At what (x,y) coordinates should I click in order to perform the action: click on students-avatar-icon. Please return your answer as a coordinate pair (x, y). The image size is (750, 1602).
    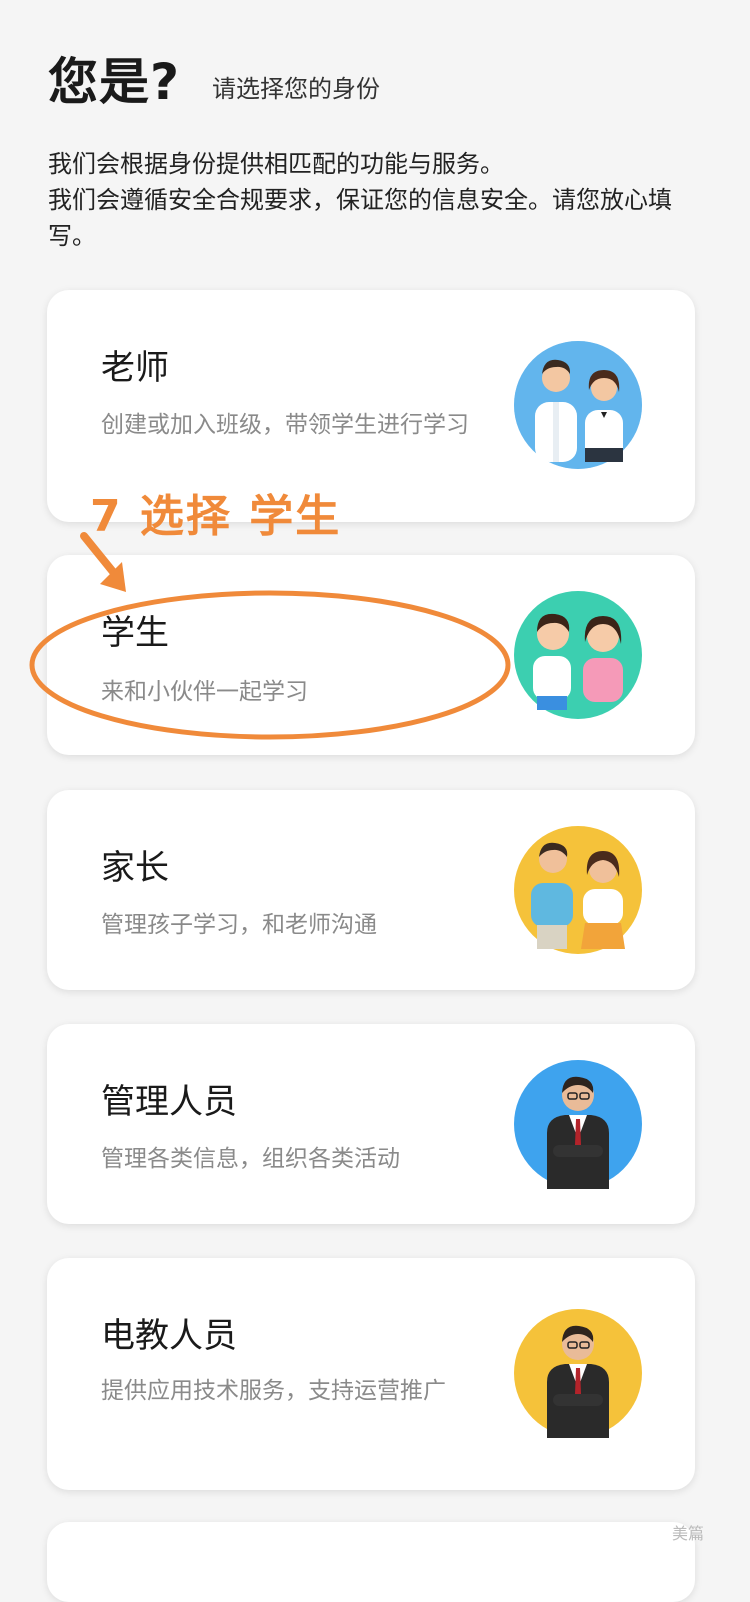
    Looking at the image, I should click on (578, 655).